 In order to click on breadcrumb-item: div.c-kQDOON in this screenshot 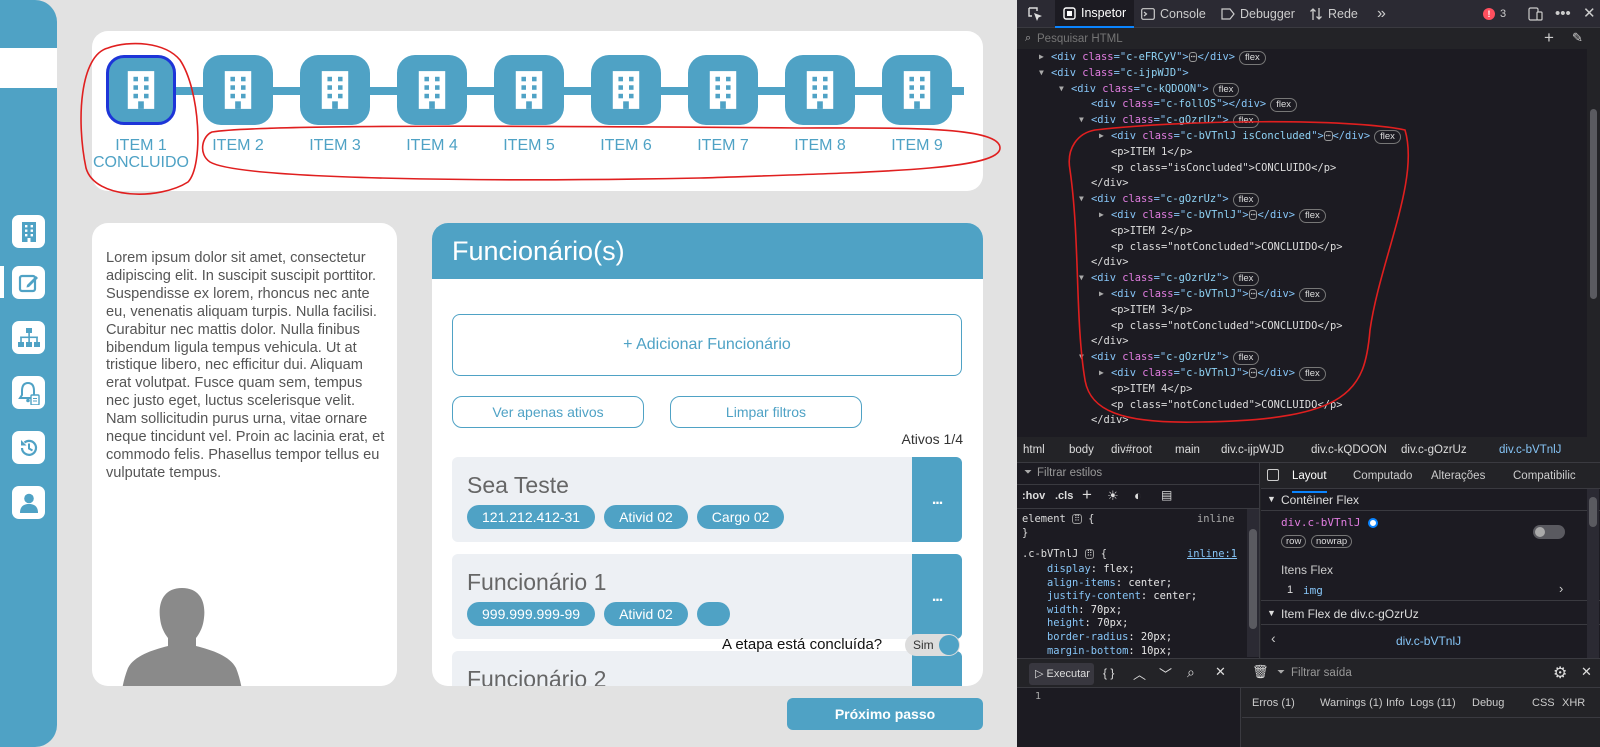, I will do `click(1349, 450)`.